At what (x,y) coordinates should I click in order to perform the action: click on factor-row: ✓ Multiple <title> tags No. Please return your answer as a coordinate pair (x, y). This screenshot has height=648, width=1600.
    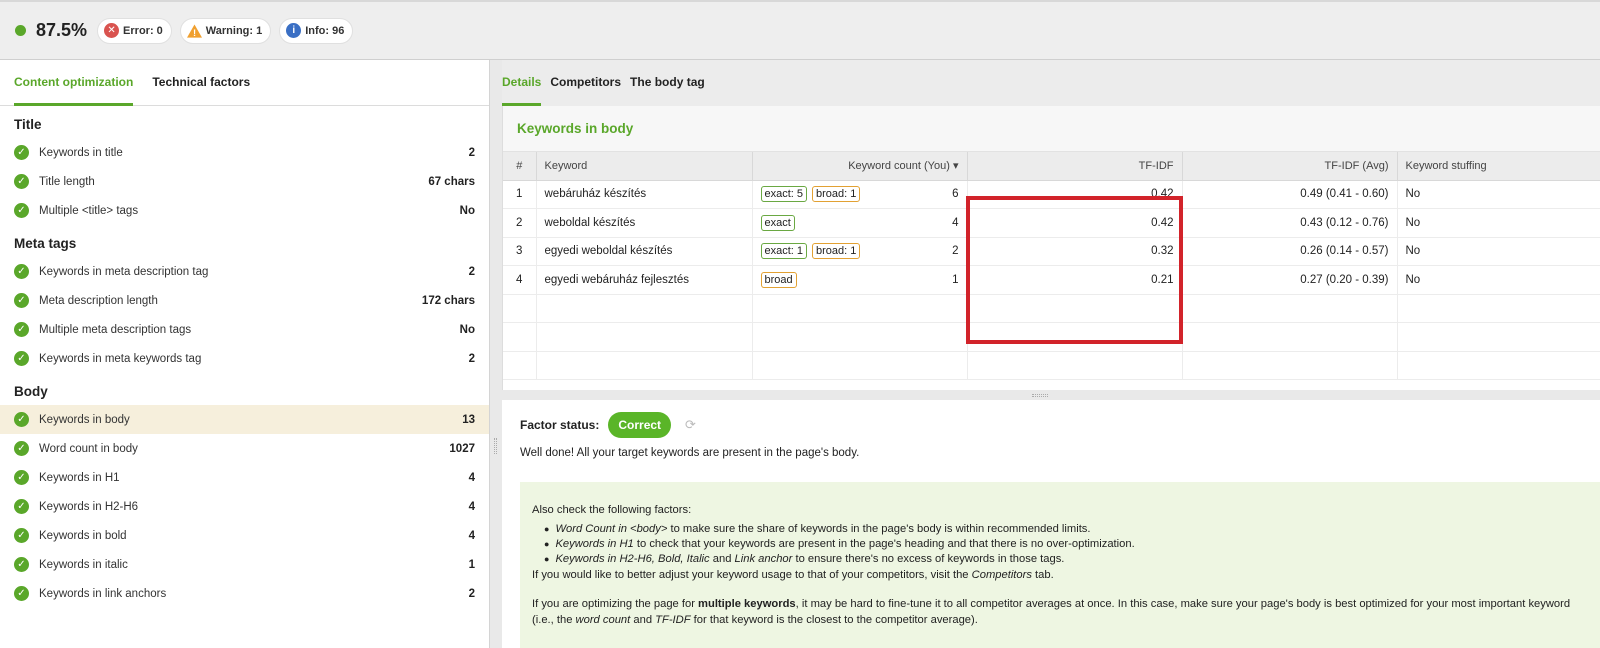
    Looking at the image, I should click on (244, 210).